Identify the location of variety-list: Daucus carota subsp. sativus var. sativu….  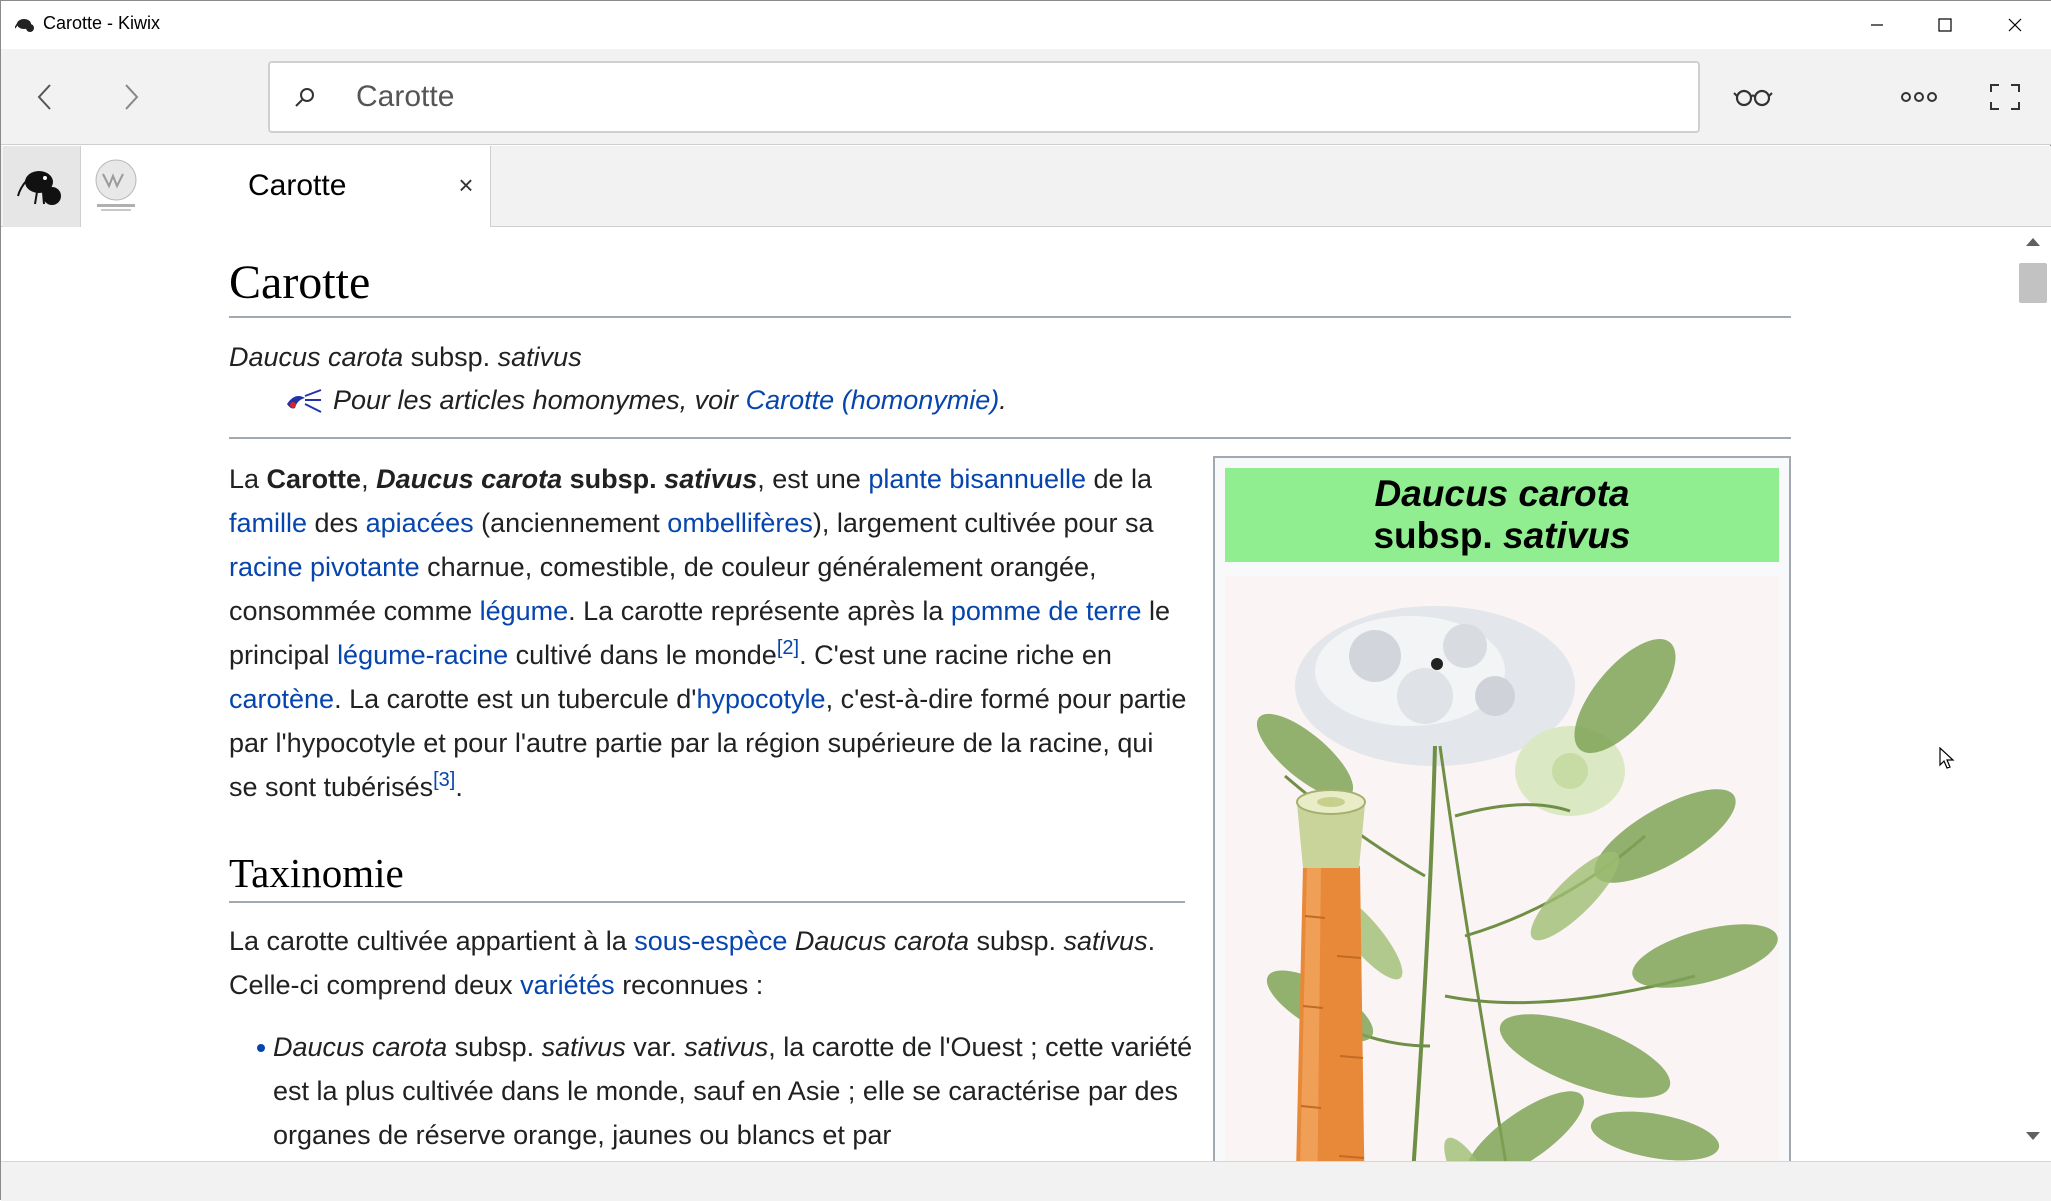
(723, 1091).